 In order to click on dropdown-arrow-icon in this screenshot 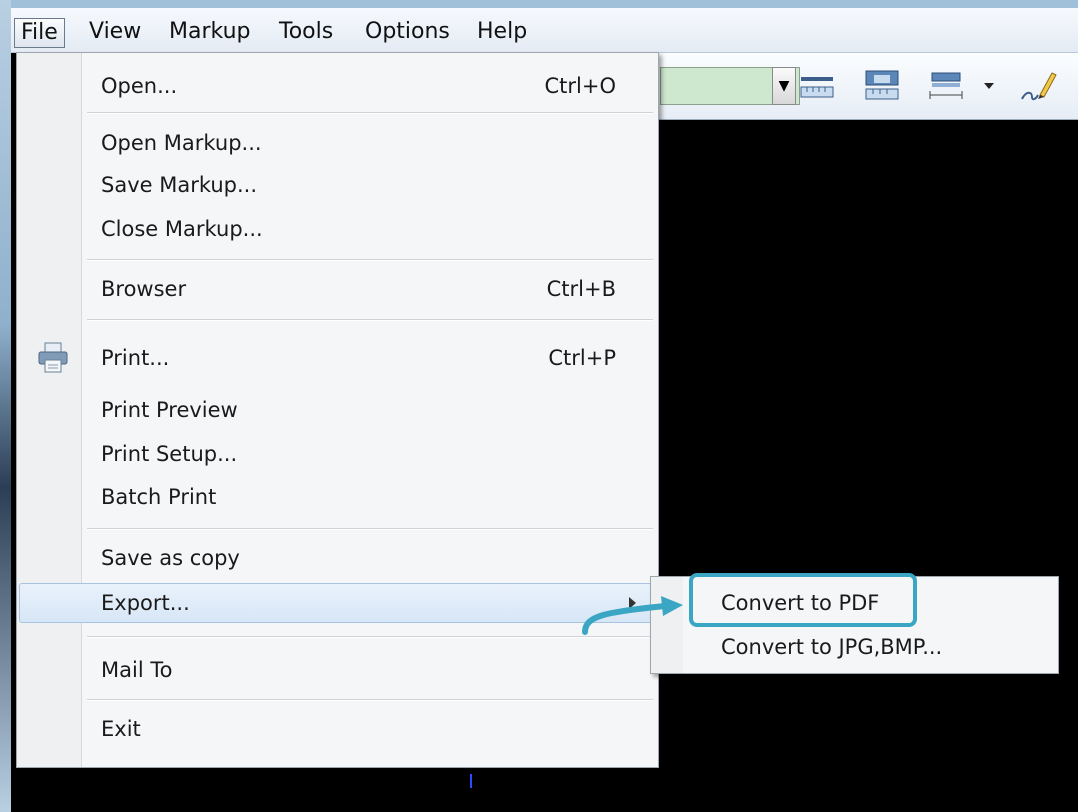, I will do `click(989, 86)`.